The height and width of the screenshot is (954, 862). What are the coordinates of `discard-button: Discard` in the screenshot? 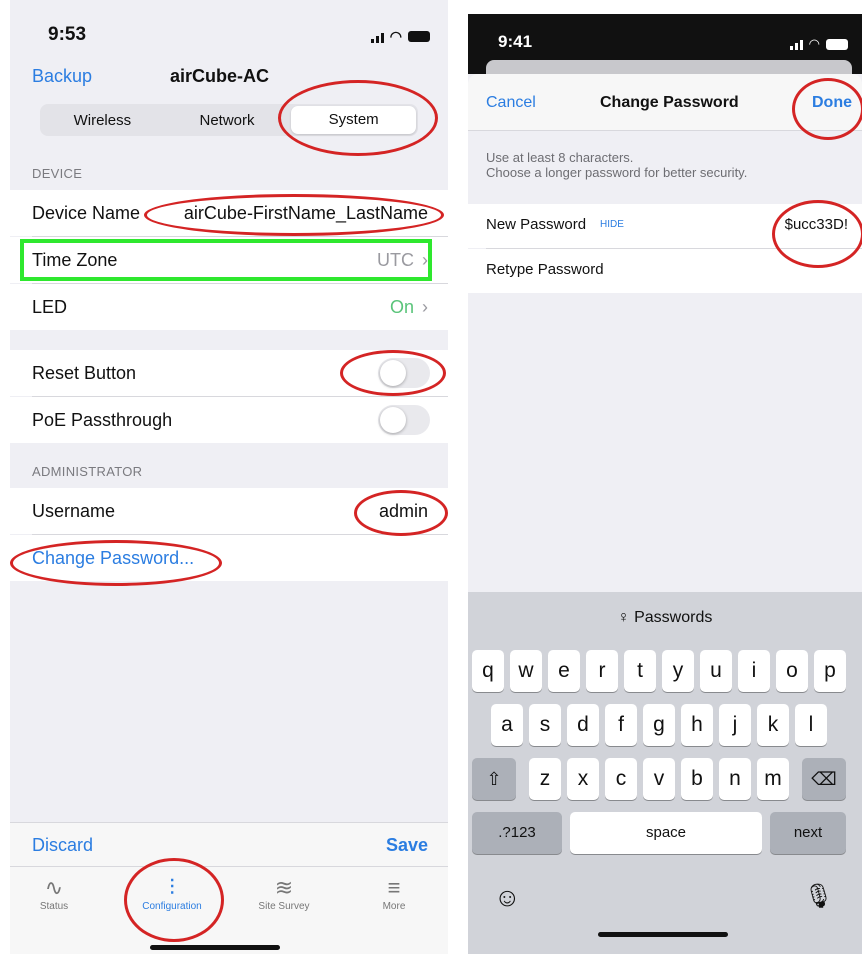 It's located at (62, 845).